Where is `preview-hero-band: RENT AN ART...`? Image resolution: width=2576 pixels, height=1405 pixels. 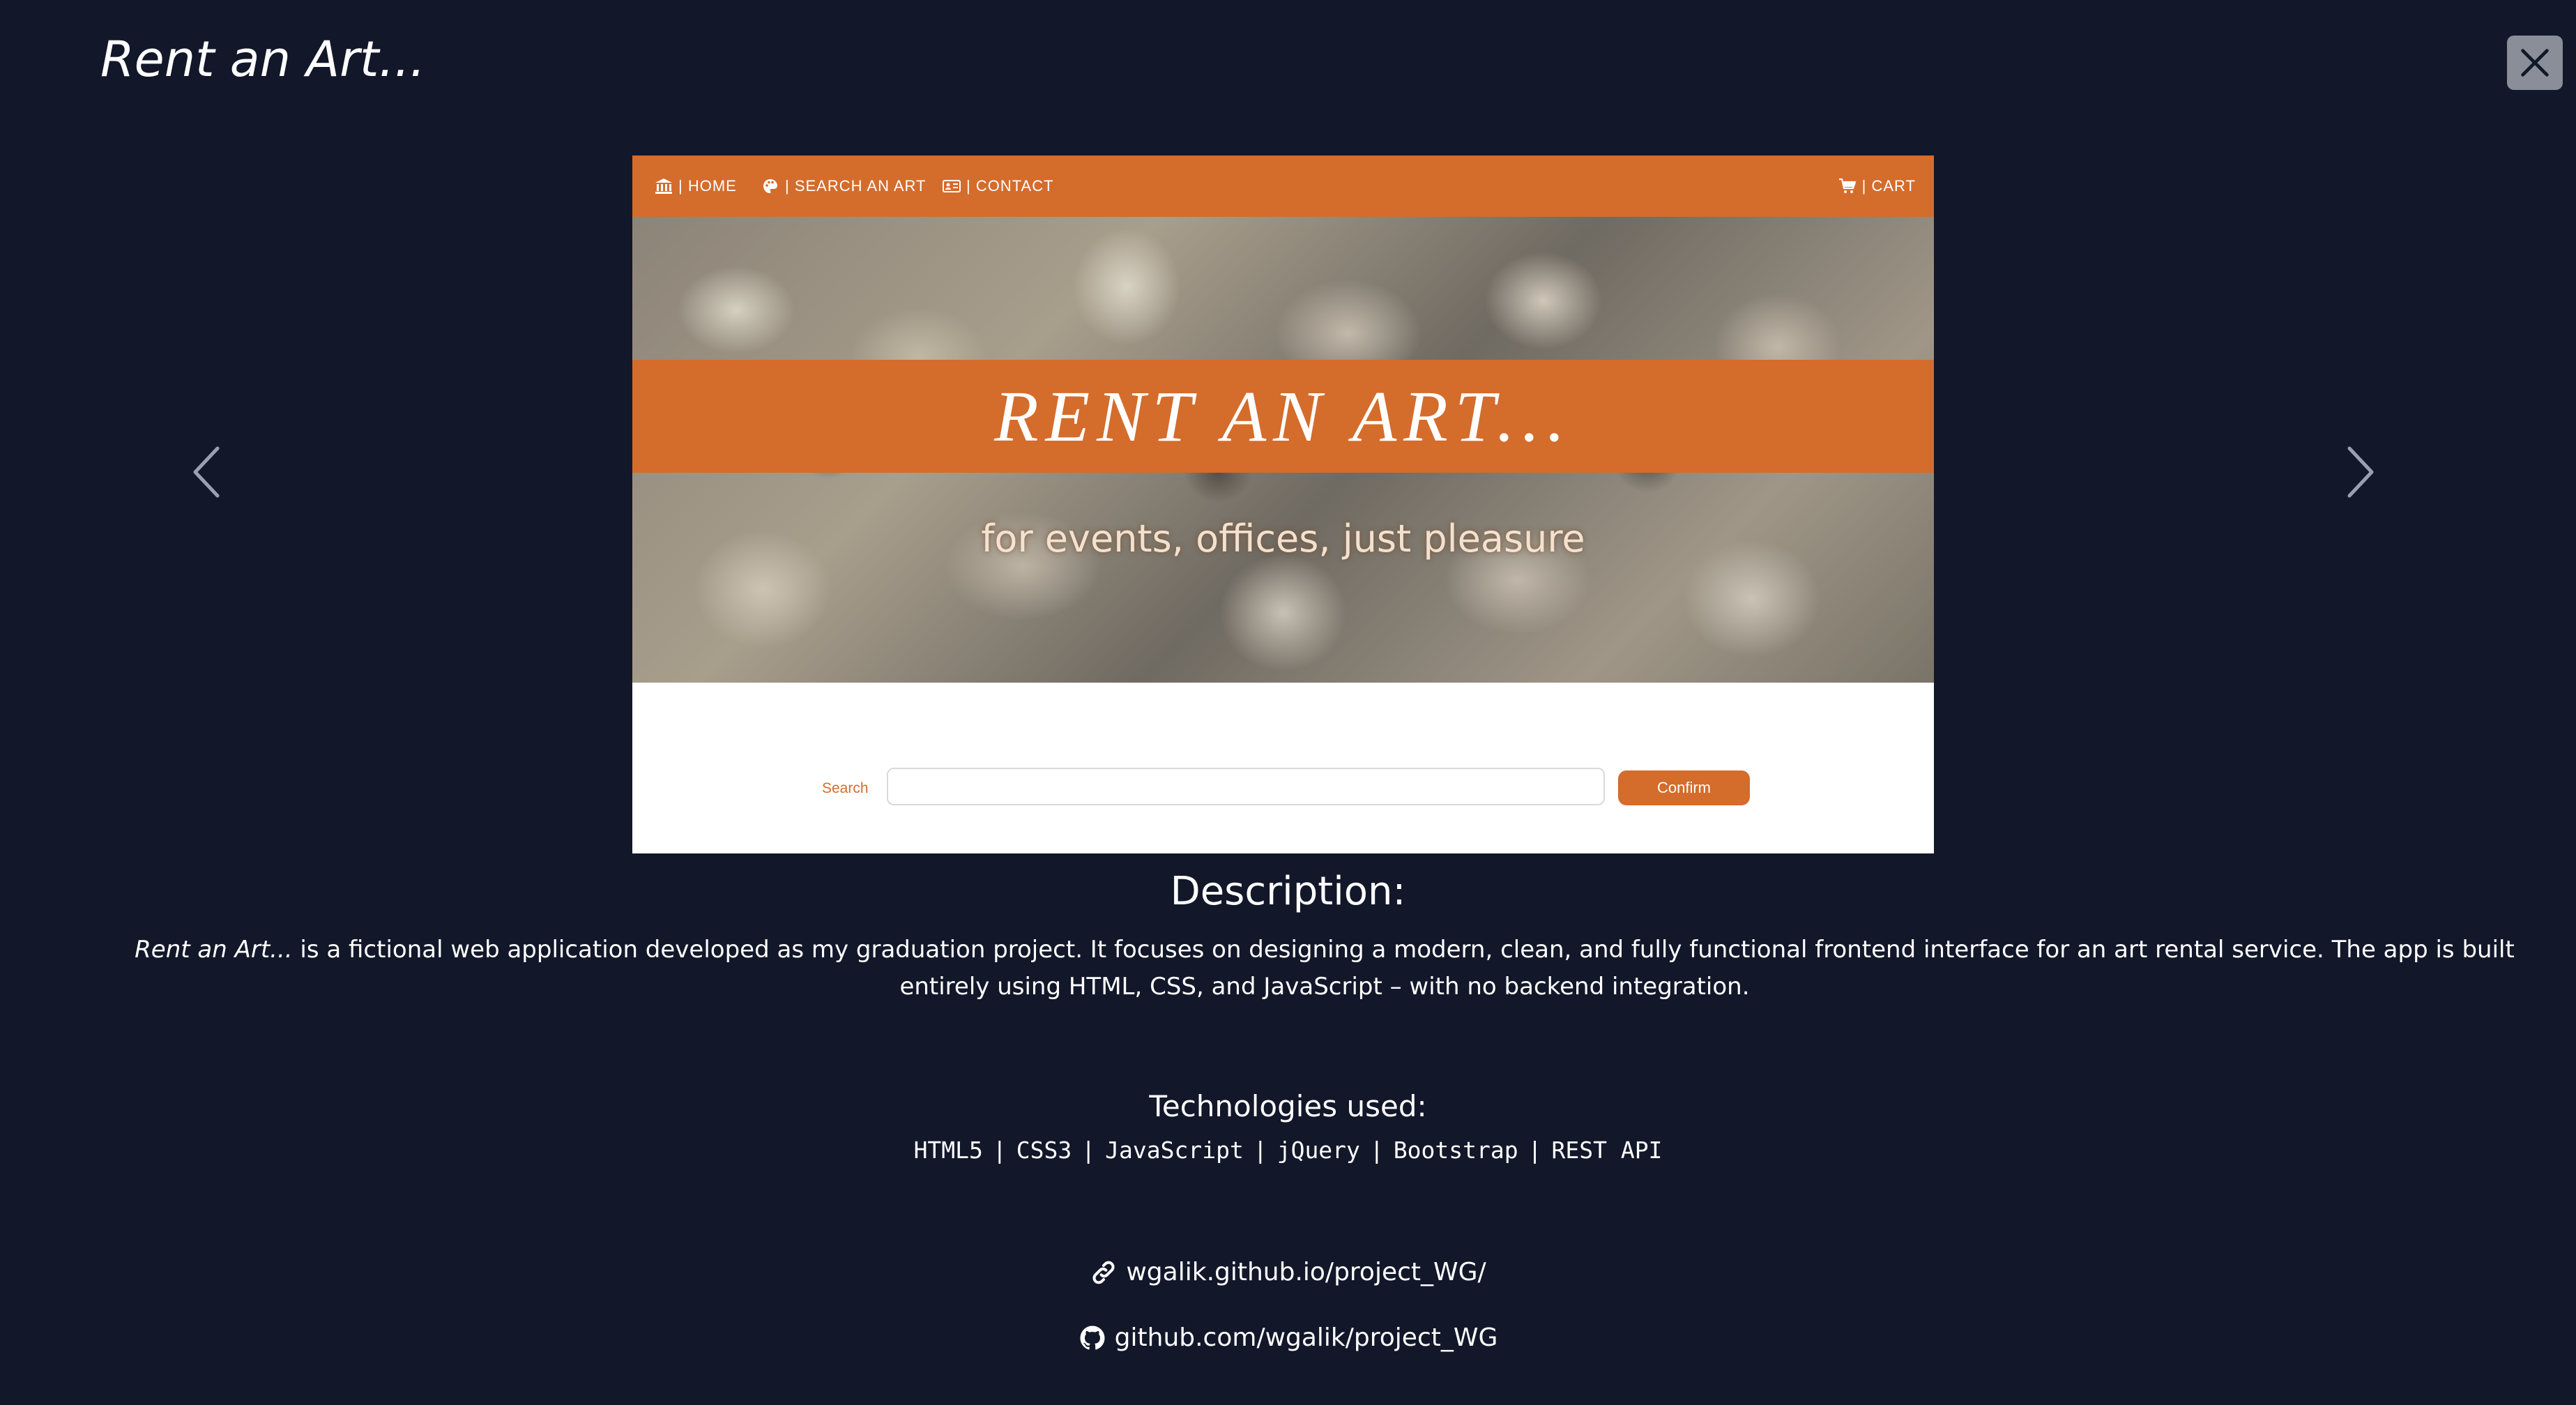 preview-hero-band: RENT AN ART... is located at coordinates (1283, 416).